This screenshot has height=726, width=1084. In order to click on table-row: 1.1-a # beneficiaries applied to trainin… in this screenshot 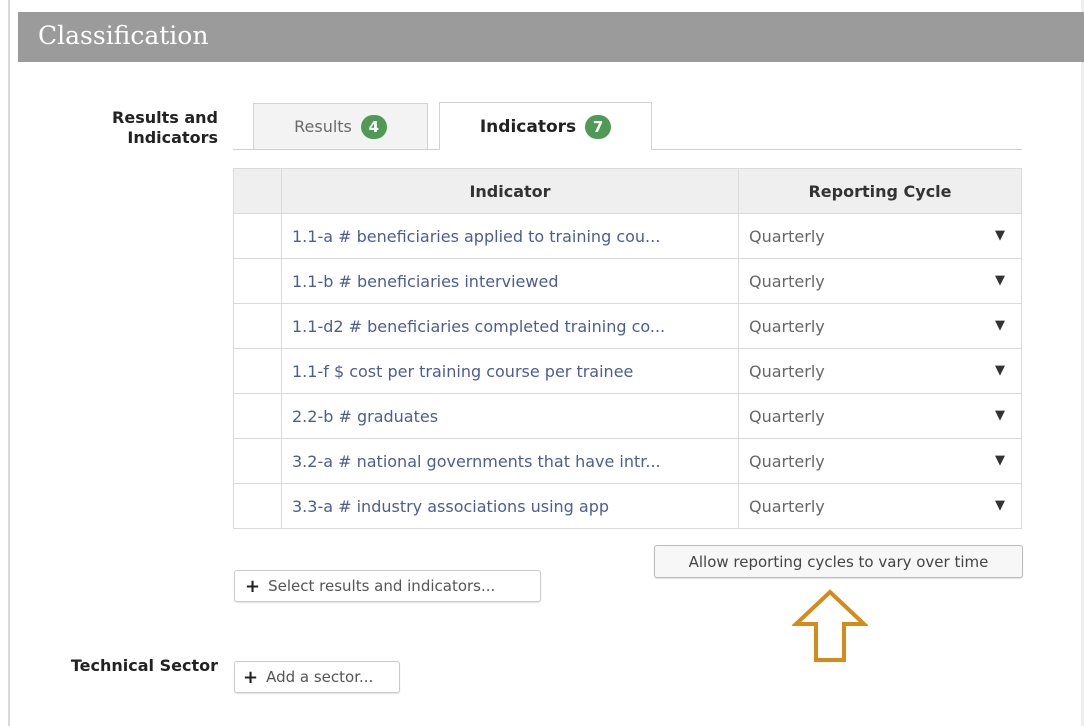, I will do `click(627, 236)`.